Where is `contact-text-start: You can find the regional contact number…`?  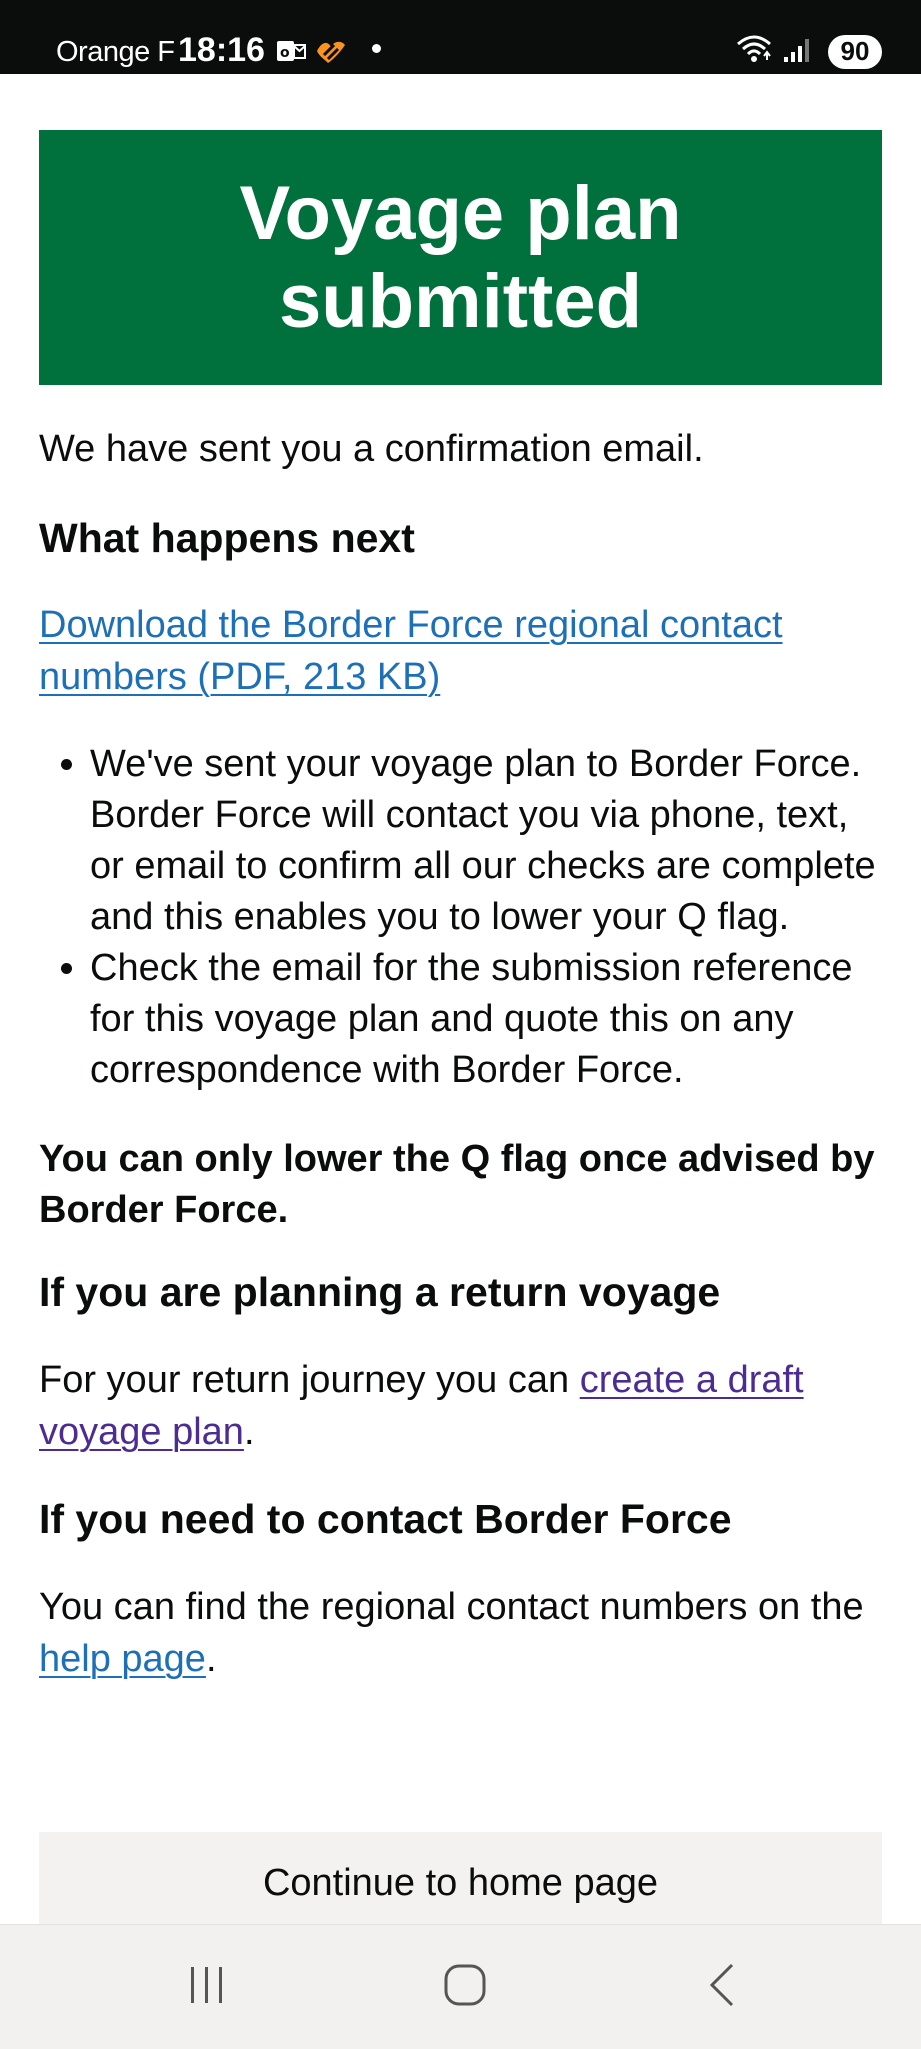 contact-text-start: You can find the regional contact number… is located at coordinates (451, 1607).